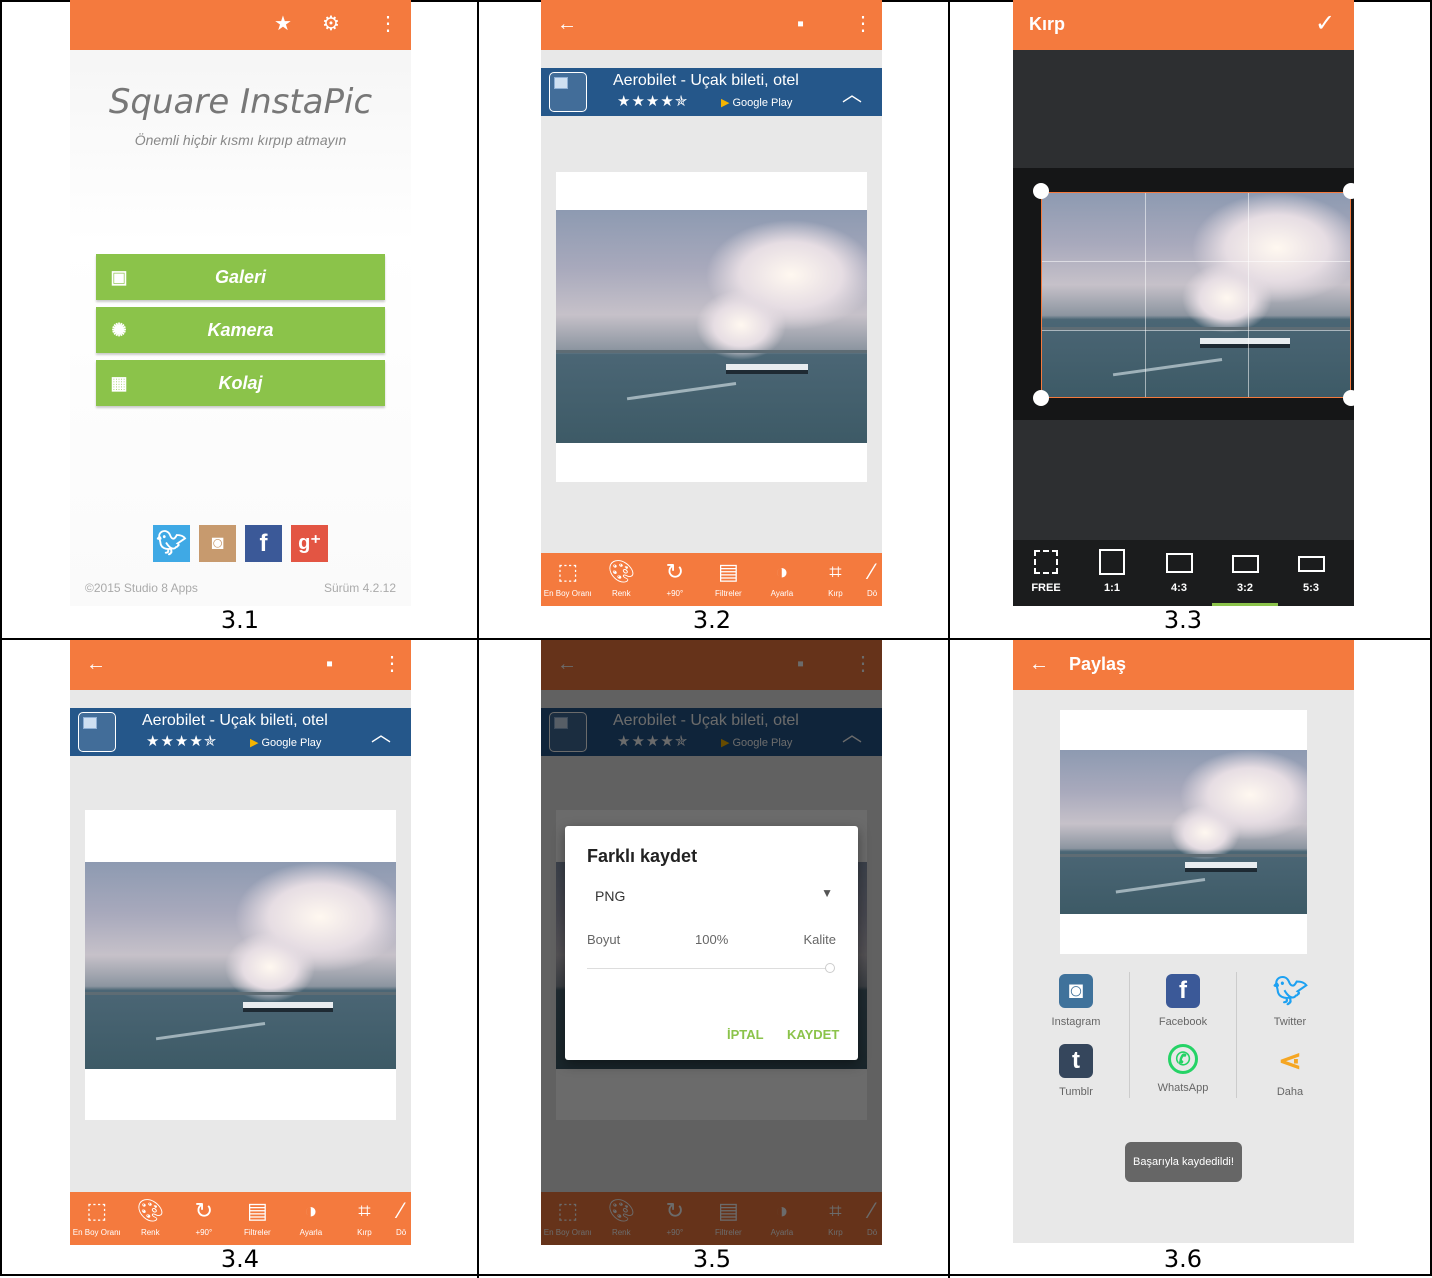  What do you see at coordinates (1290, 1060) in the screenshot?
I see `share-icon: ⋖` at bounding box center [1290, 1060].